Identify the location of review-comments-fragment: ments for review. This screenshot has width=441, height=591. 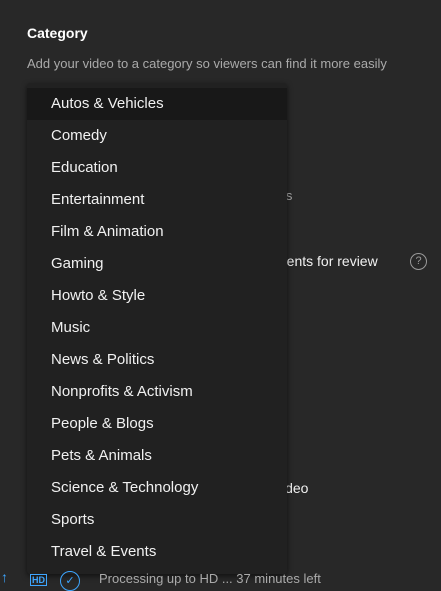
(326, 261).